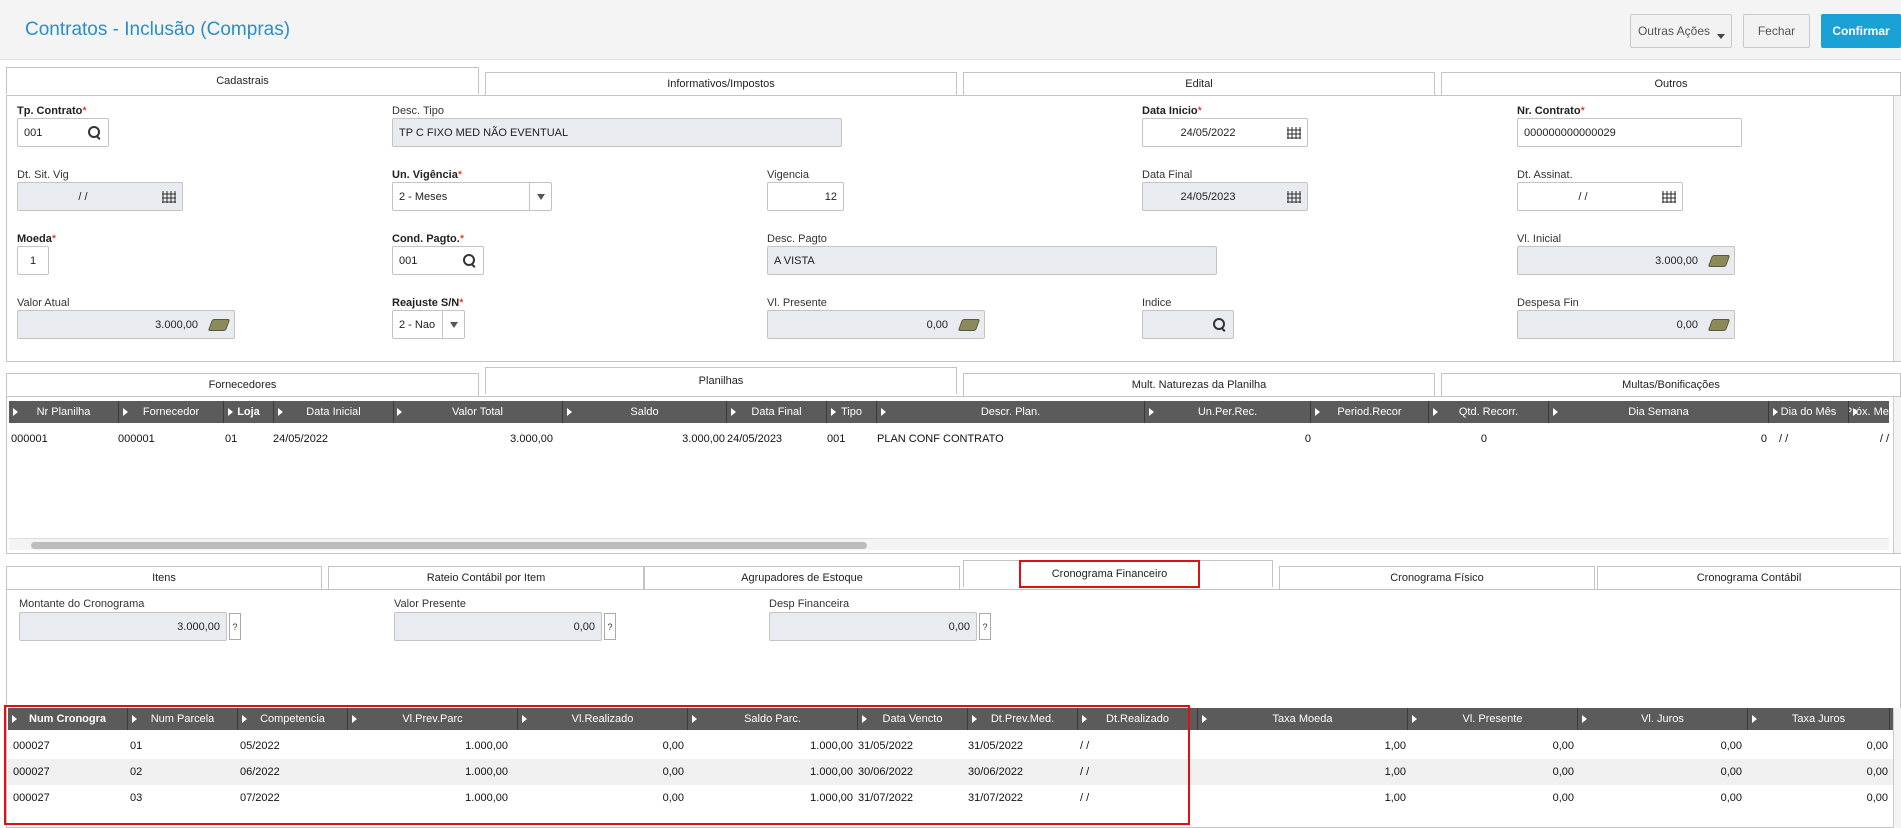 Image resolution: width=1901 pixels, height=828 pixels. What do you see at coordinates (433, 719) in the screenshot?
I see `column-header-vl-prev-parc: Vl.Prev.Parc` at bounding box center [433, 719].